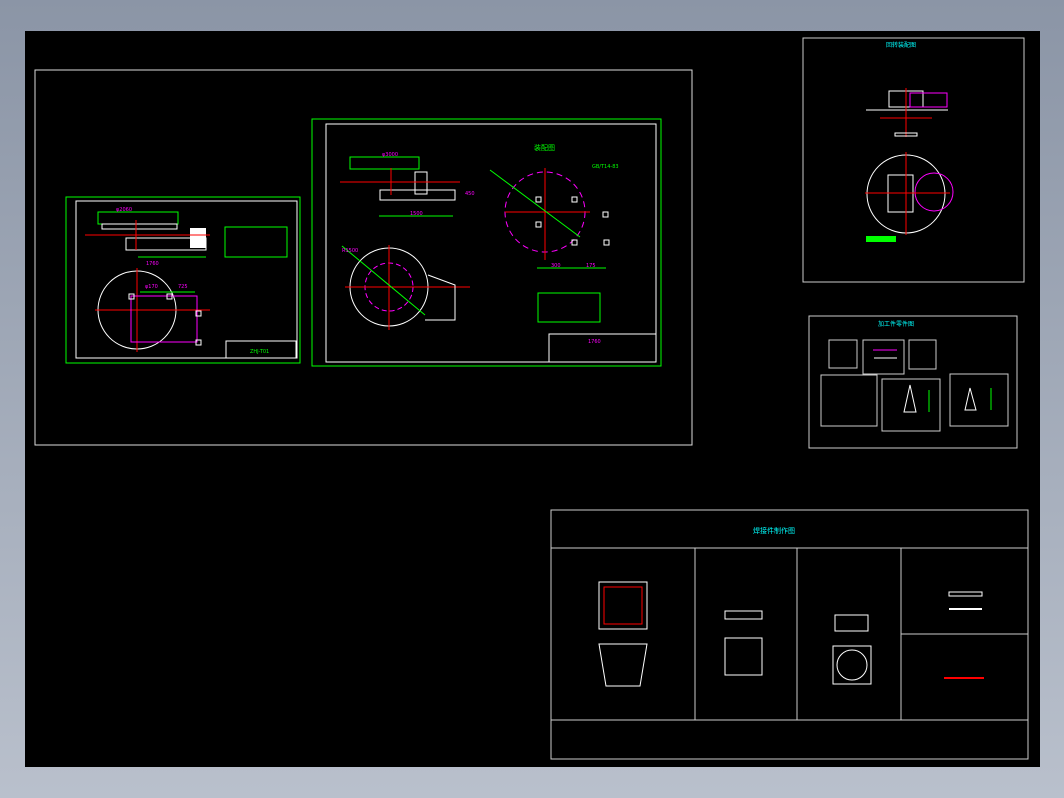 This screenshot has width=1064, height=798. I want to click on dim-label: 300, so click(556, 266).